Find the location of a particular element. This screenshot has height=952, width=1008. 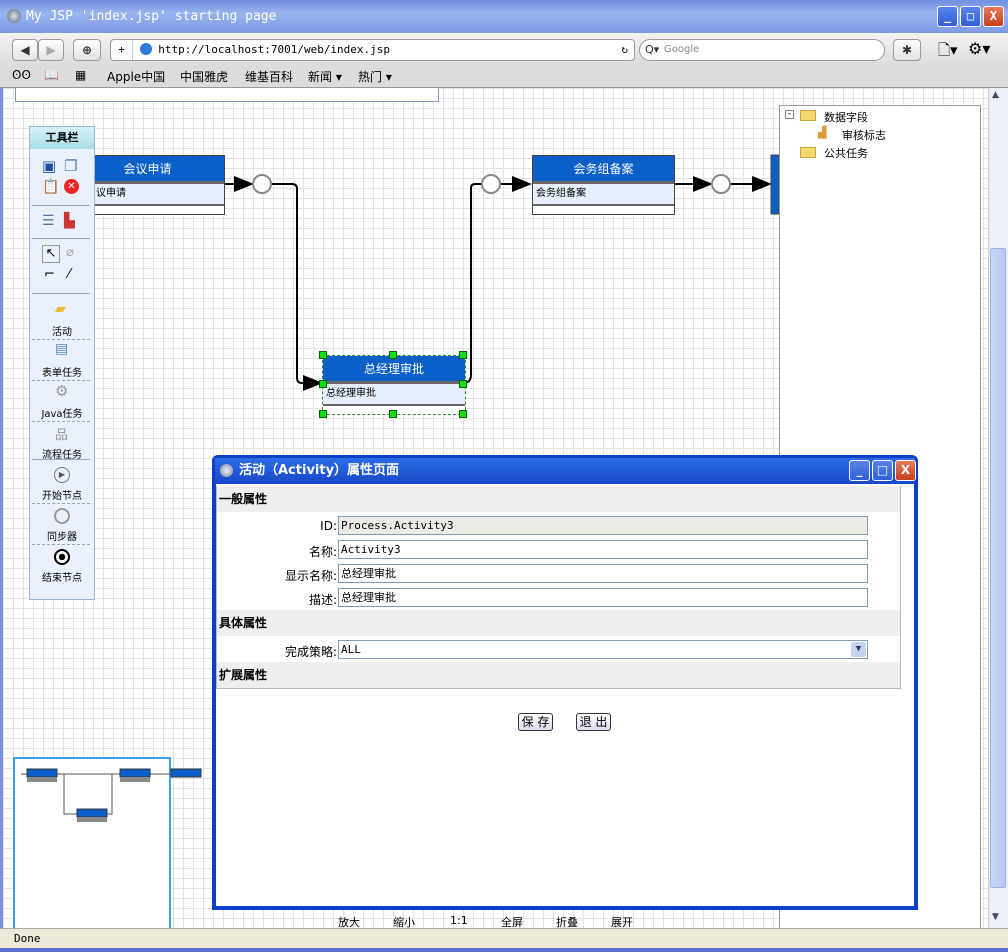

zoom-out-button: 缩小 is located at coordinates (404, 921).